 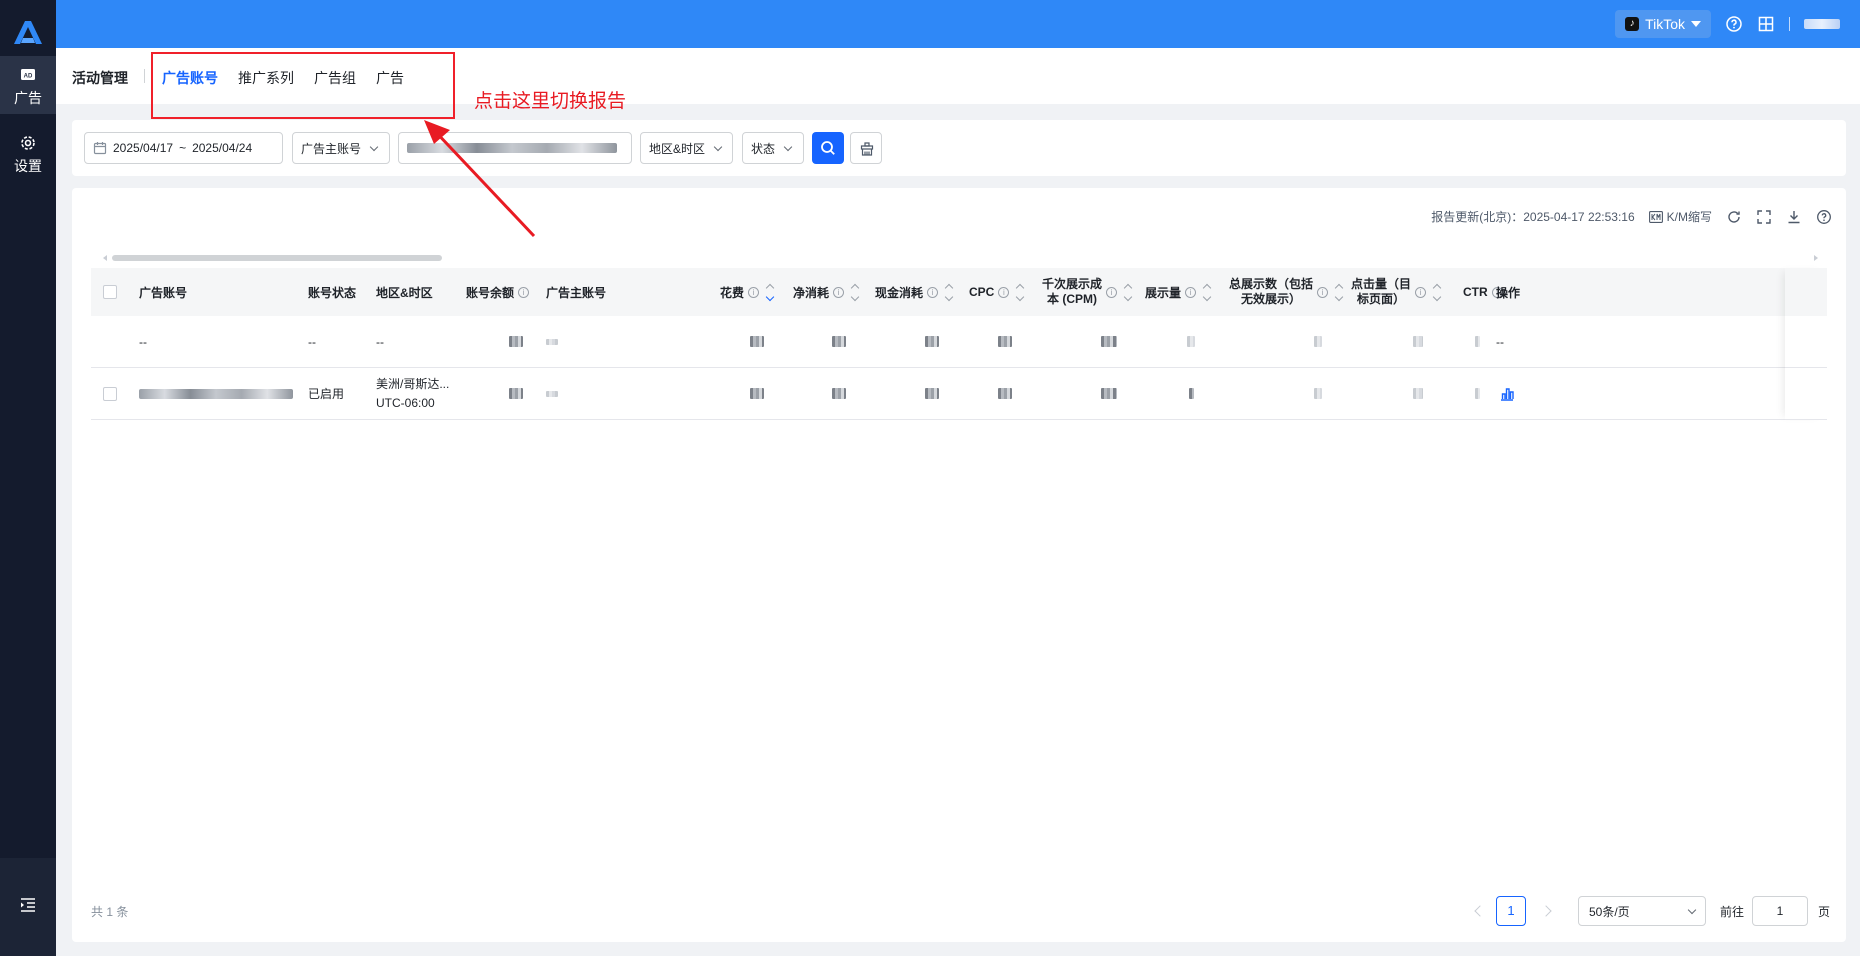 What do you see at coordinates (1511, 911) in the screenshot?
I see `page-number-button: 1` at bounding box center [1511, 911].